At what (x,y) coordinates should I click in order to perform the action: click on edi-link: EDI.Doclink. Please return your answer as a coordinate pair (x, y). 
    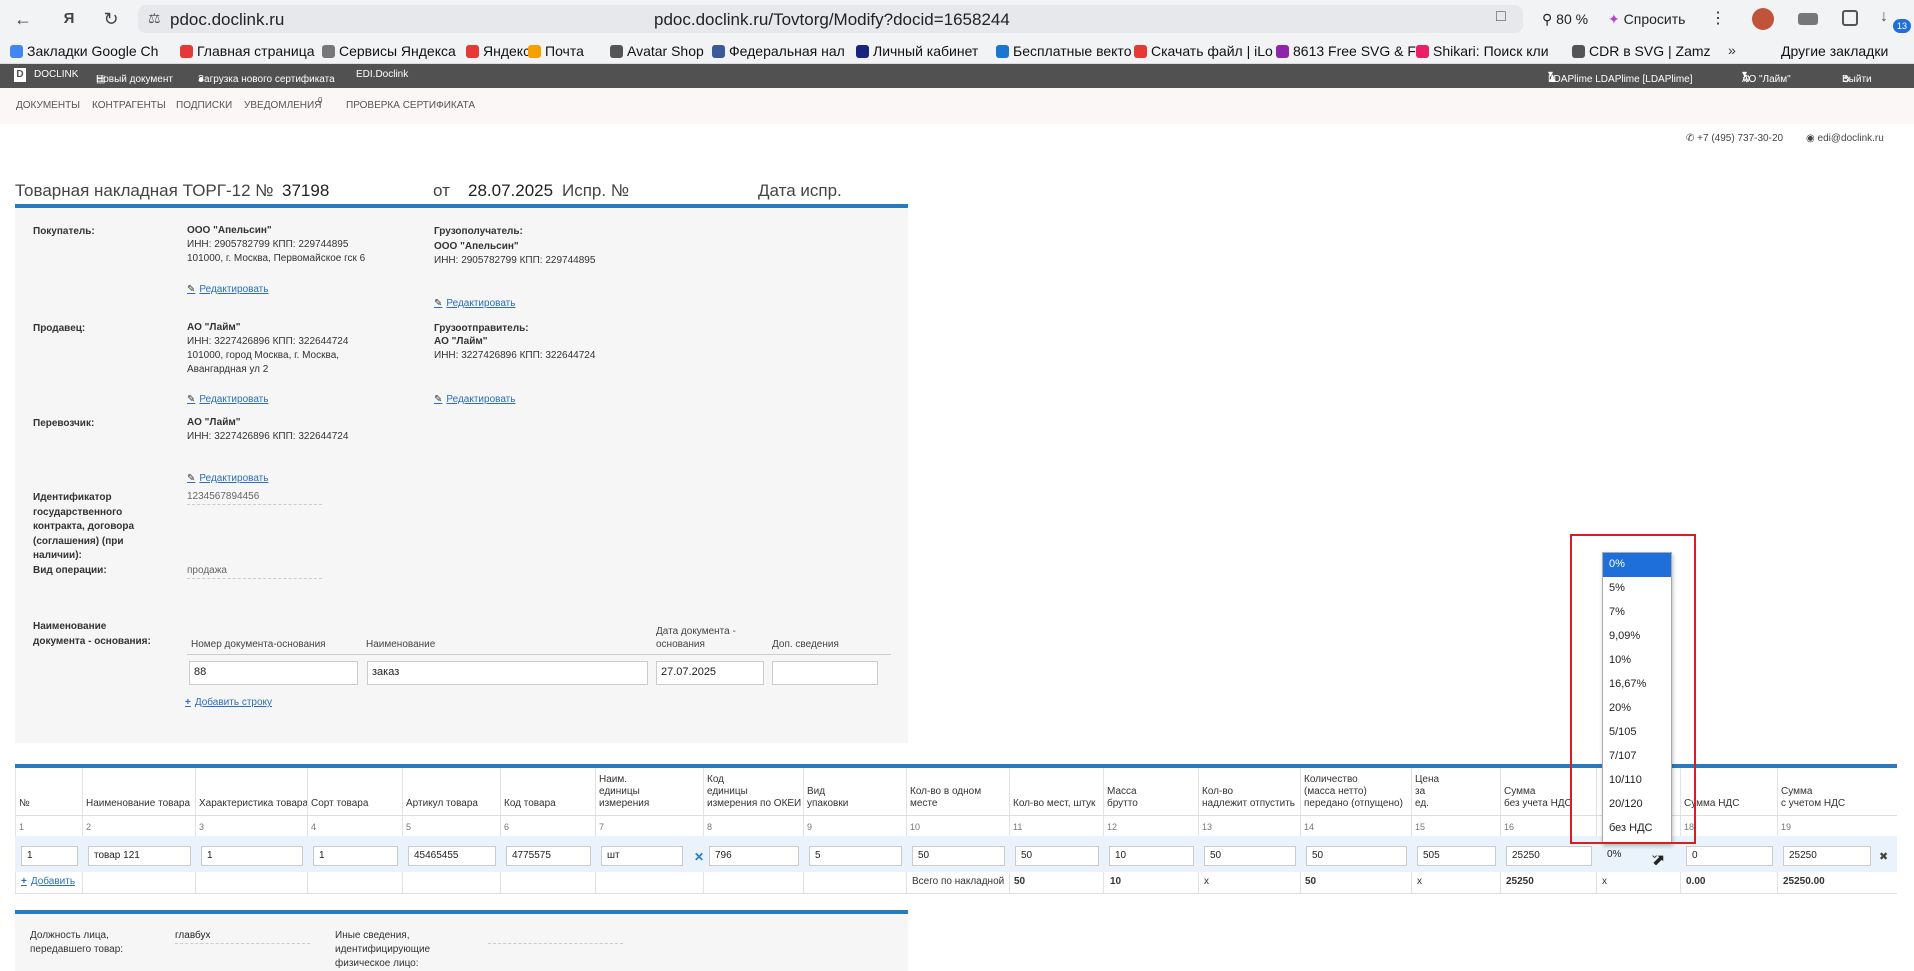
    Looking at the image, I should click on (382, 74).